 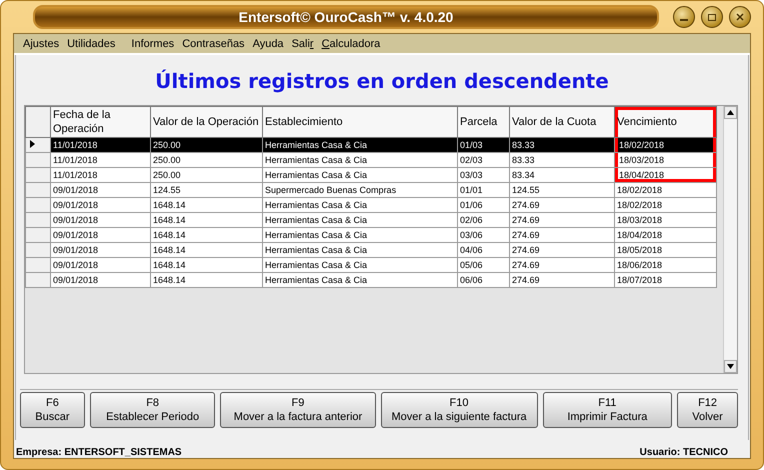 What do you see at coordinates (484, 175) in the screenshot?
I see `table-cell: 03/03` at bounding box center [484, 175].